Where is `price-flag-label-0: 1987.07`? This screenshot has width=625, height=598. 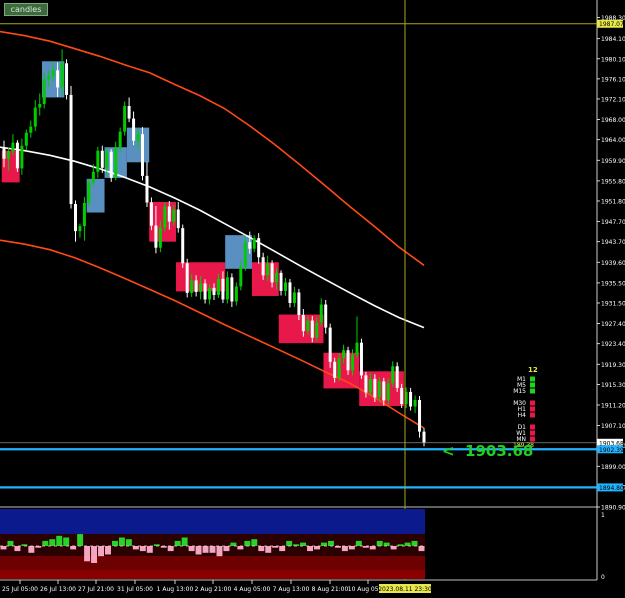
price-flag-label-0: 1987.07 is located at coordinates (611, 24).